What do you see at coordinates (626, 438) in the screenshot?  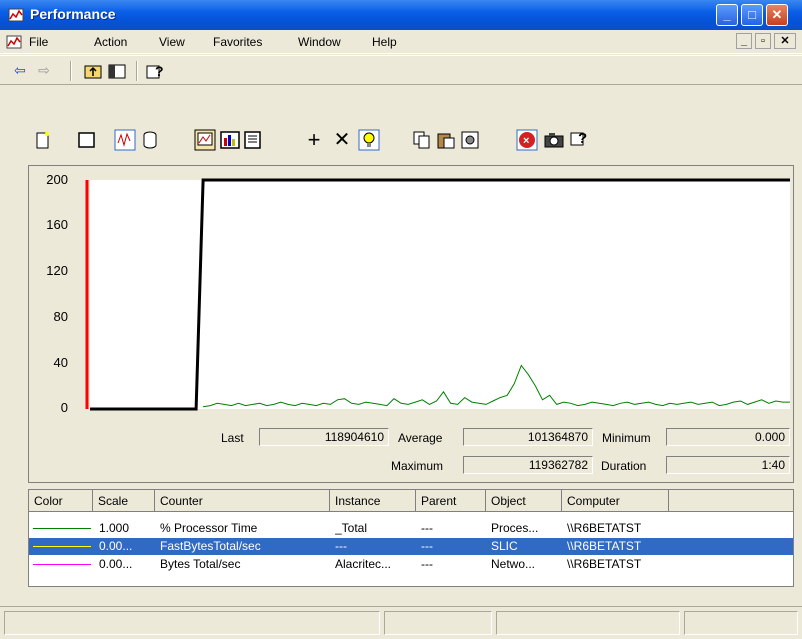 I see `minimum-label: Minimum` at bounding box center [626, 438].